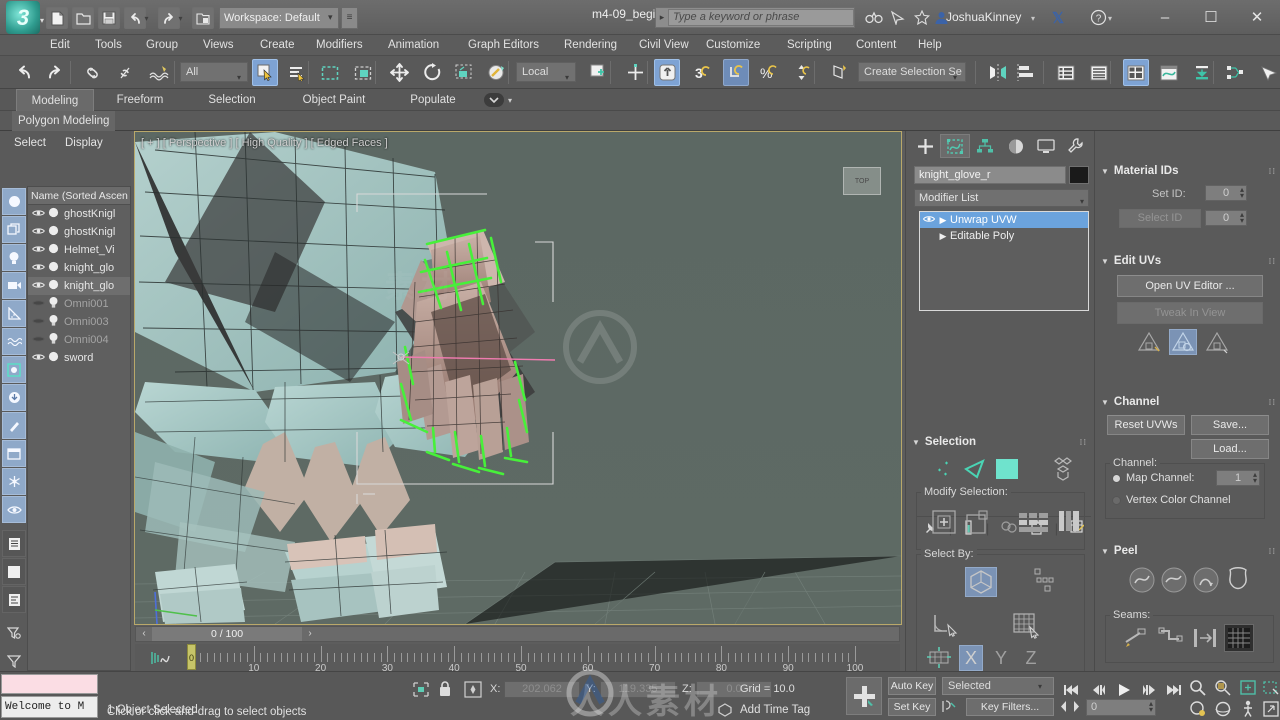  What do you see at coordinates (310, 634) in the screenshot?
I see `time-slider-next-button: ›` at bounding box center [310, 634].